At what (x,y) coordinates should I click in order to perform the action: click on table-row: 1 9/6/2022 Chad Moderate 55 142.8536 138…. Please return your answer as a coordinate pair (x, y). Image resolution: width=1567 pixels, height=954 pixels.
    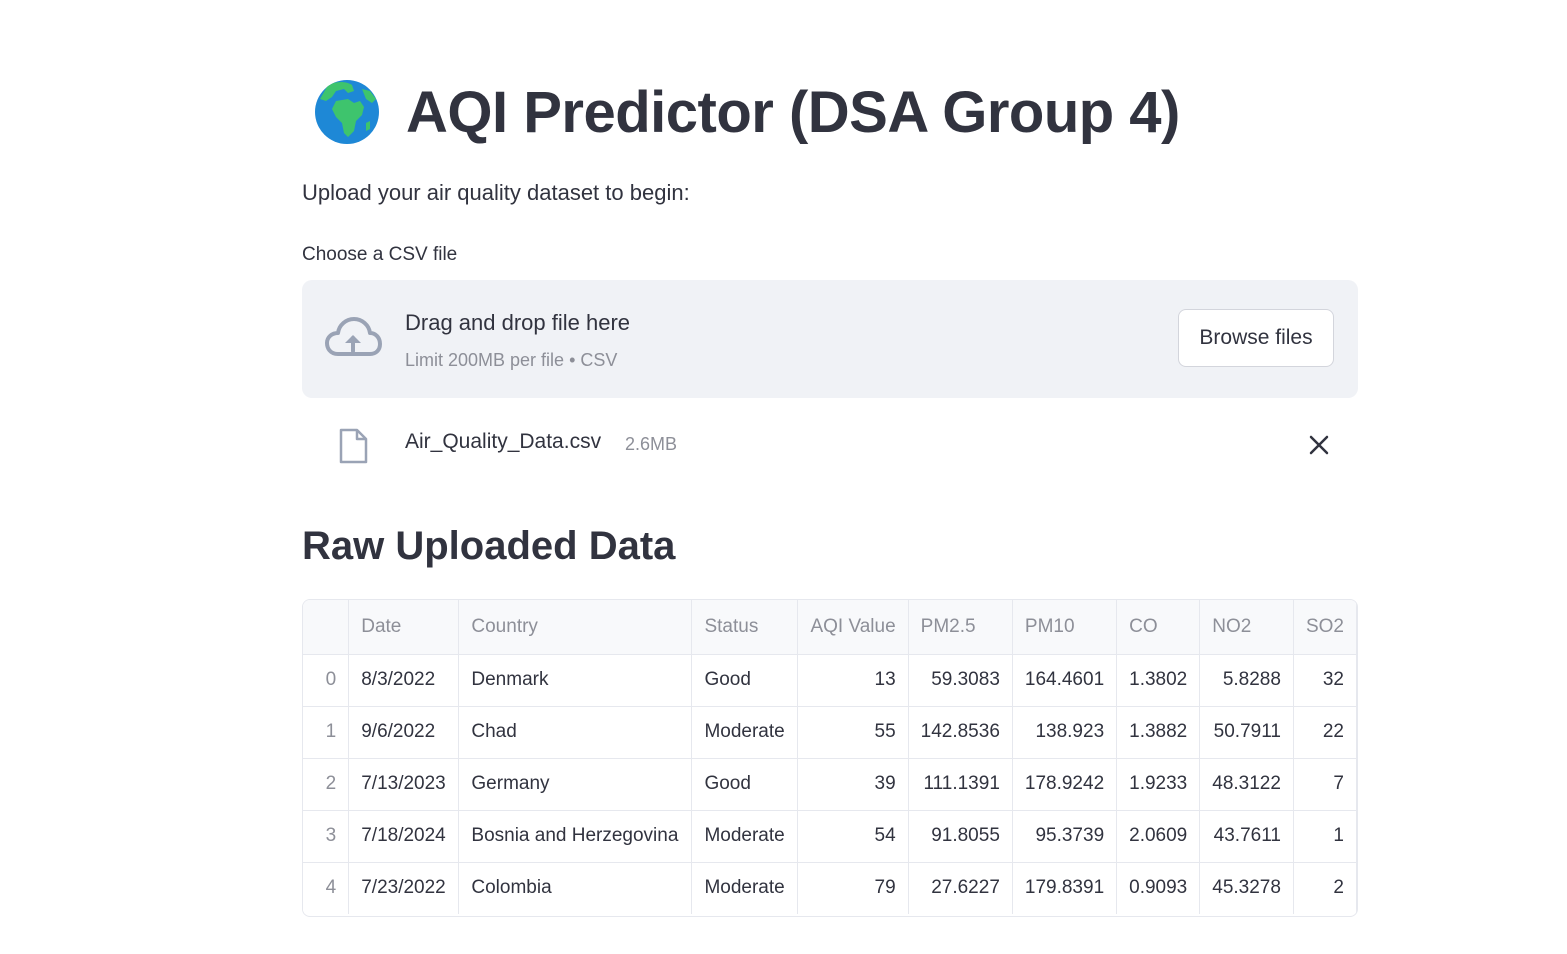
    Looking at the image, I should click on (830, 732).